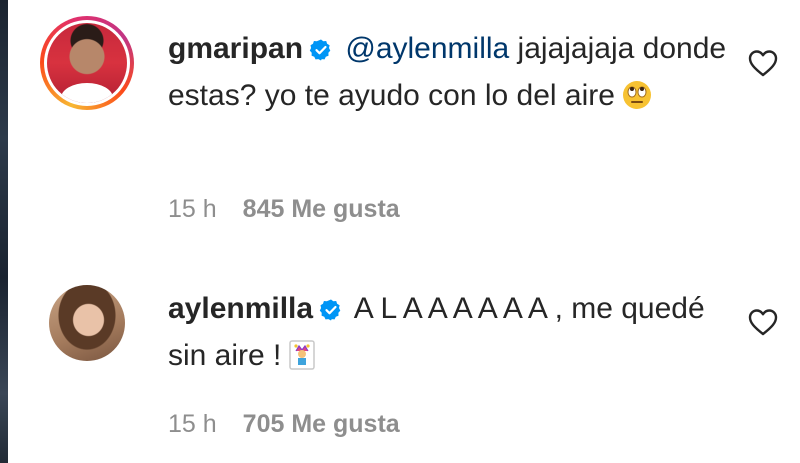 The image size is (800, 463). What do you see at coordinates (240, 308) in the screenshot?
I see `username: aylenmilla` at bounding box center [240, 308].